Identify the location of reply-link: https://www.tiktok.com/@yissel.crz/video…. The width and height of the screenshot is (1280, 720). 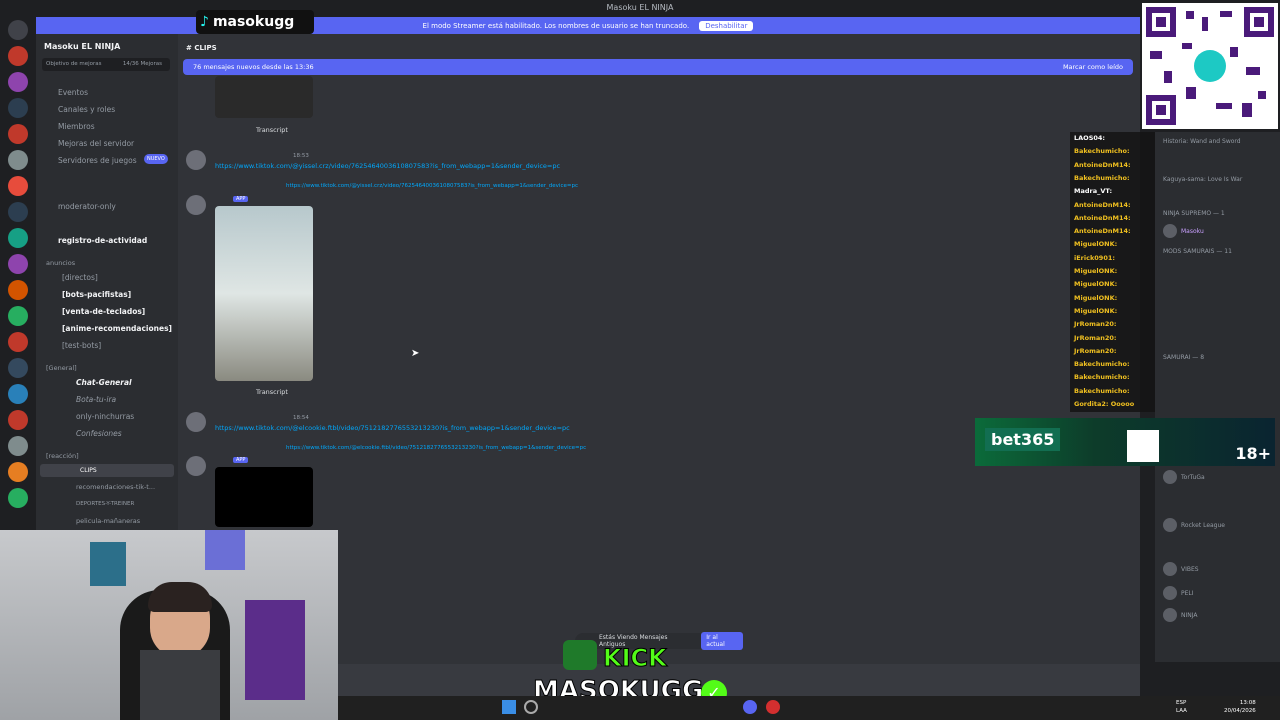
(432, 186).